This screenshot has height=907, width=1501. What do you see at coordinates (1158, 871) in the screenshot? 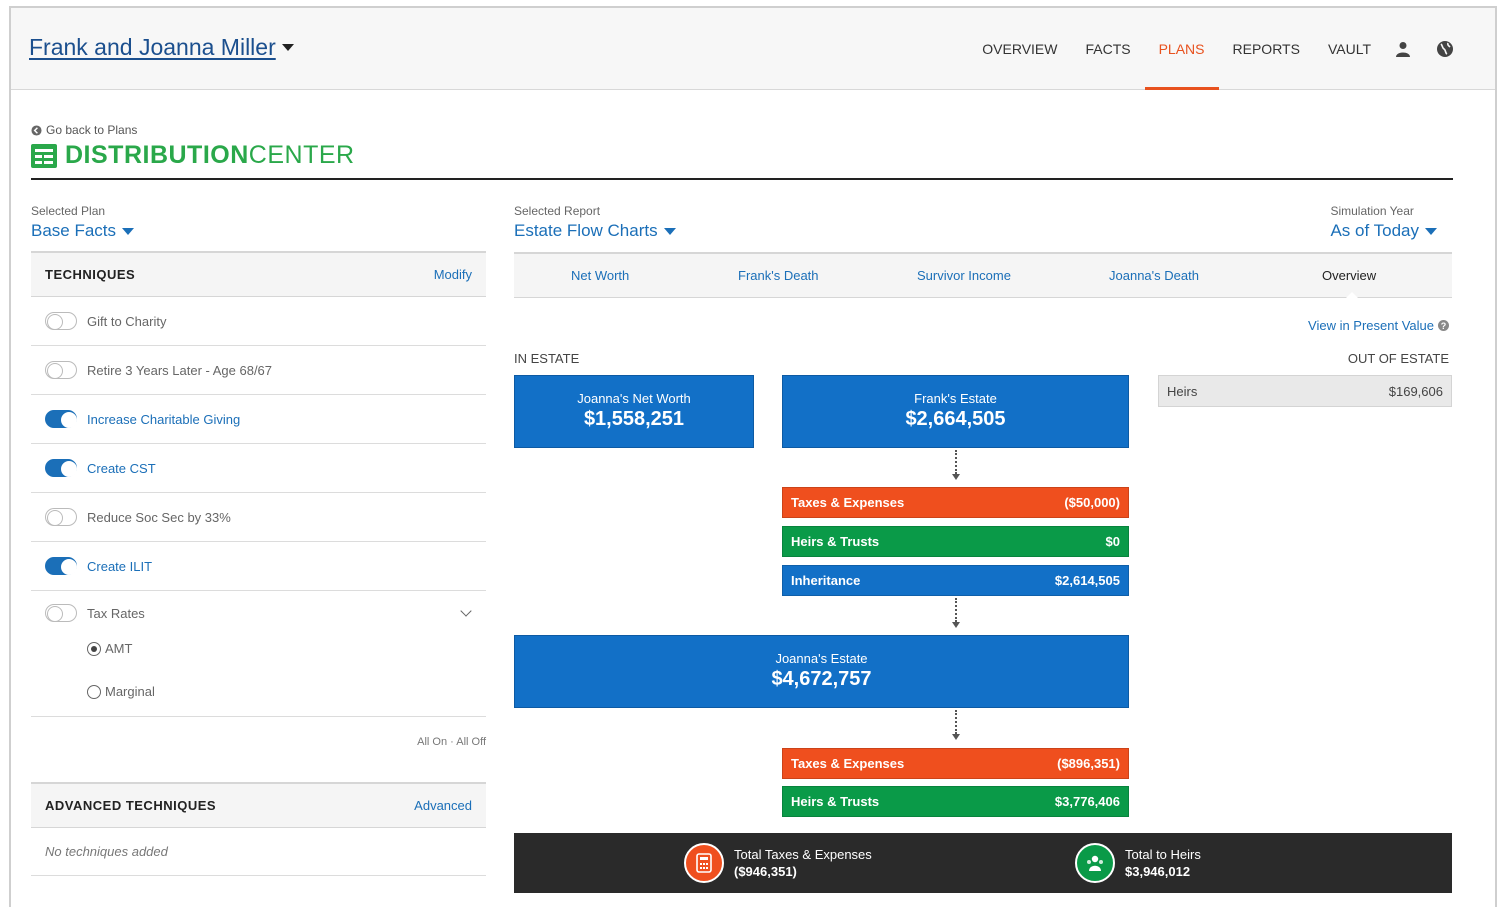
I see `total-heirs-value: $3,946,012` at bounding box center [1158, 871].